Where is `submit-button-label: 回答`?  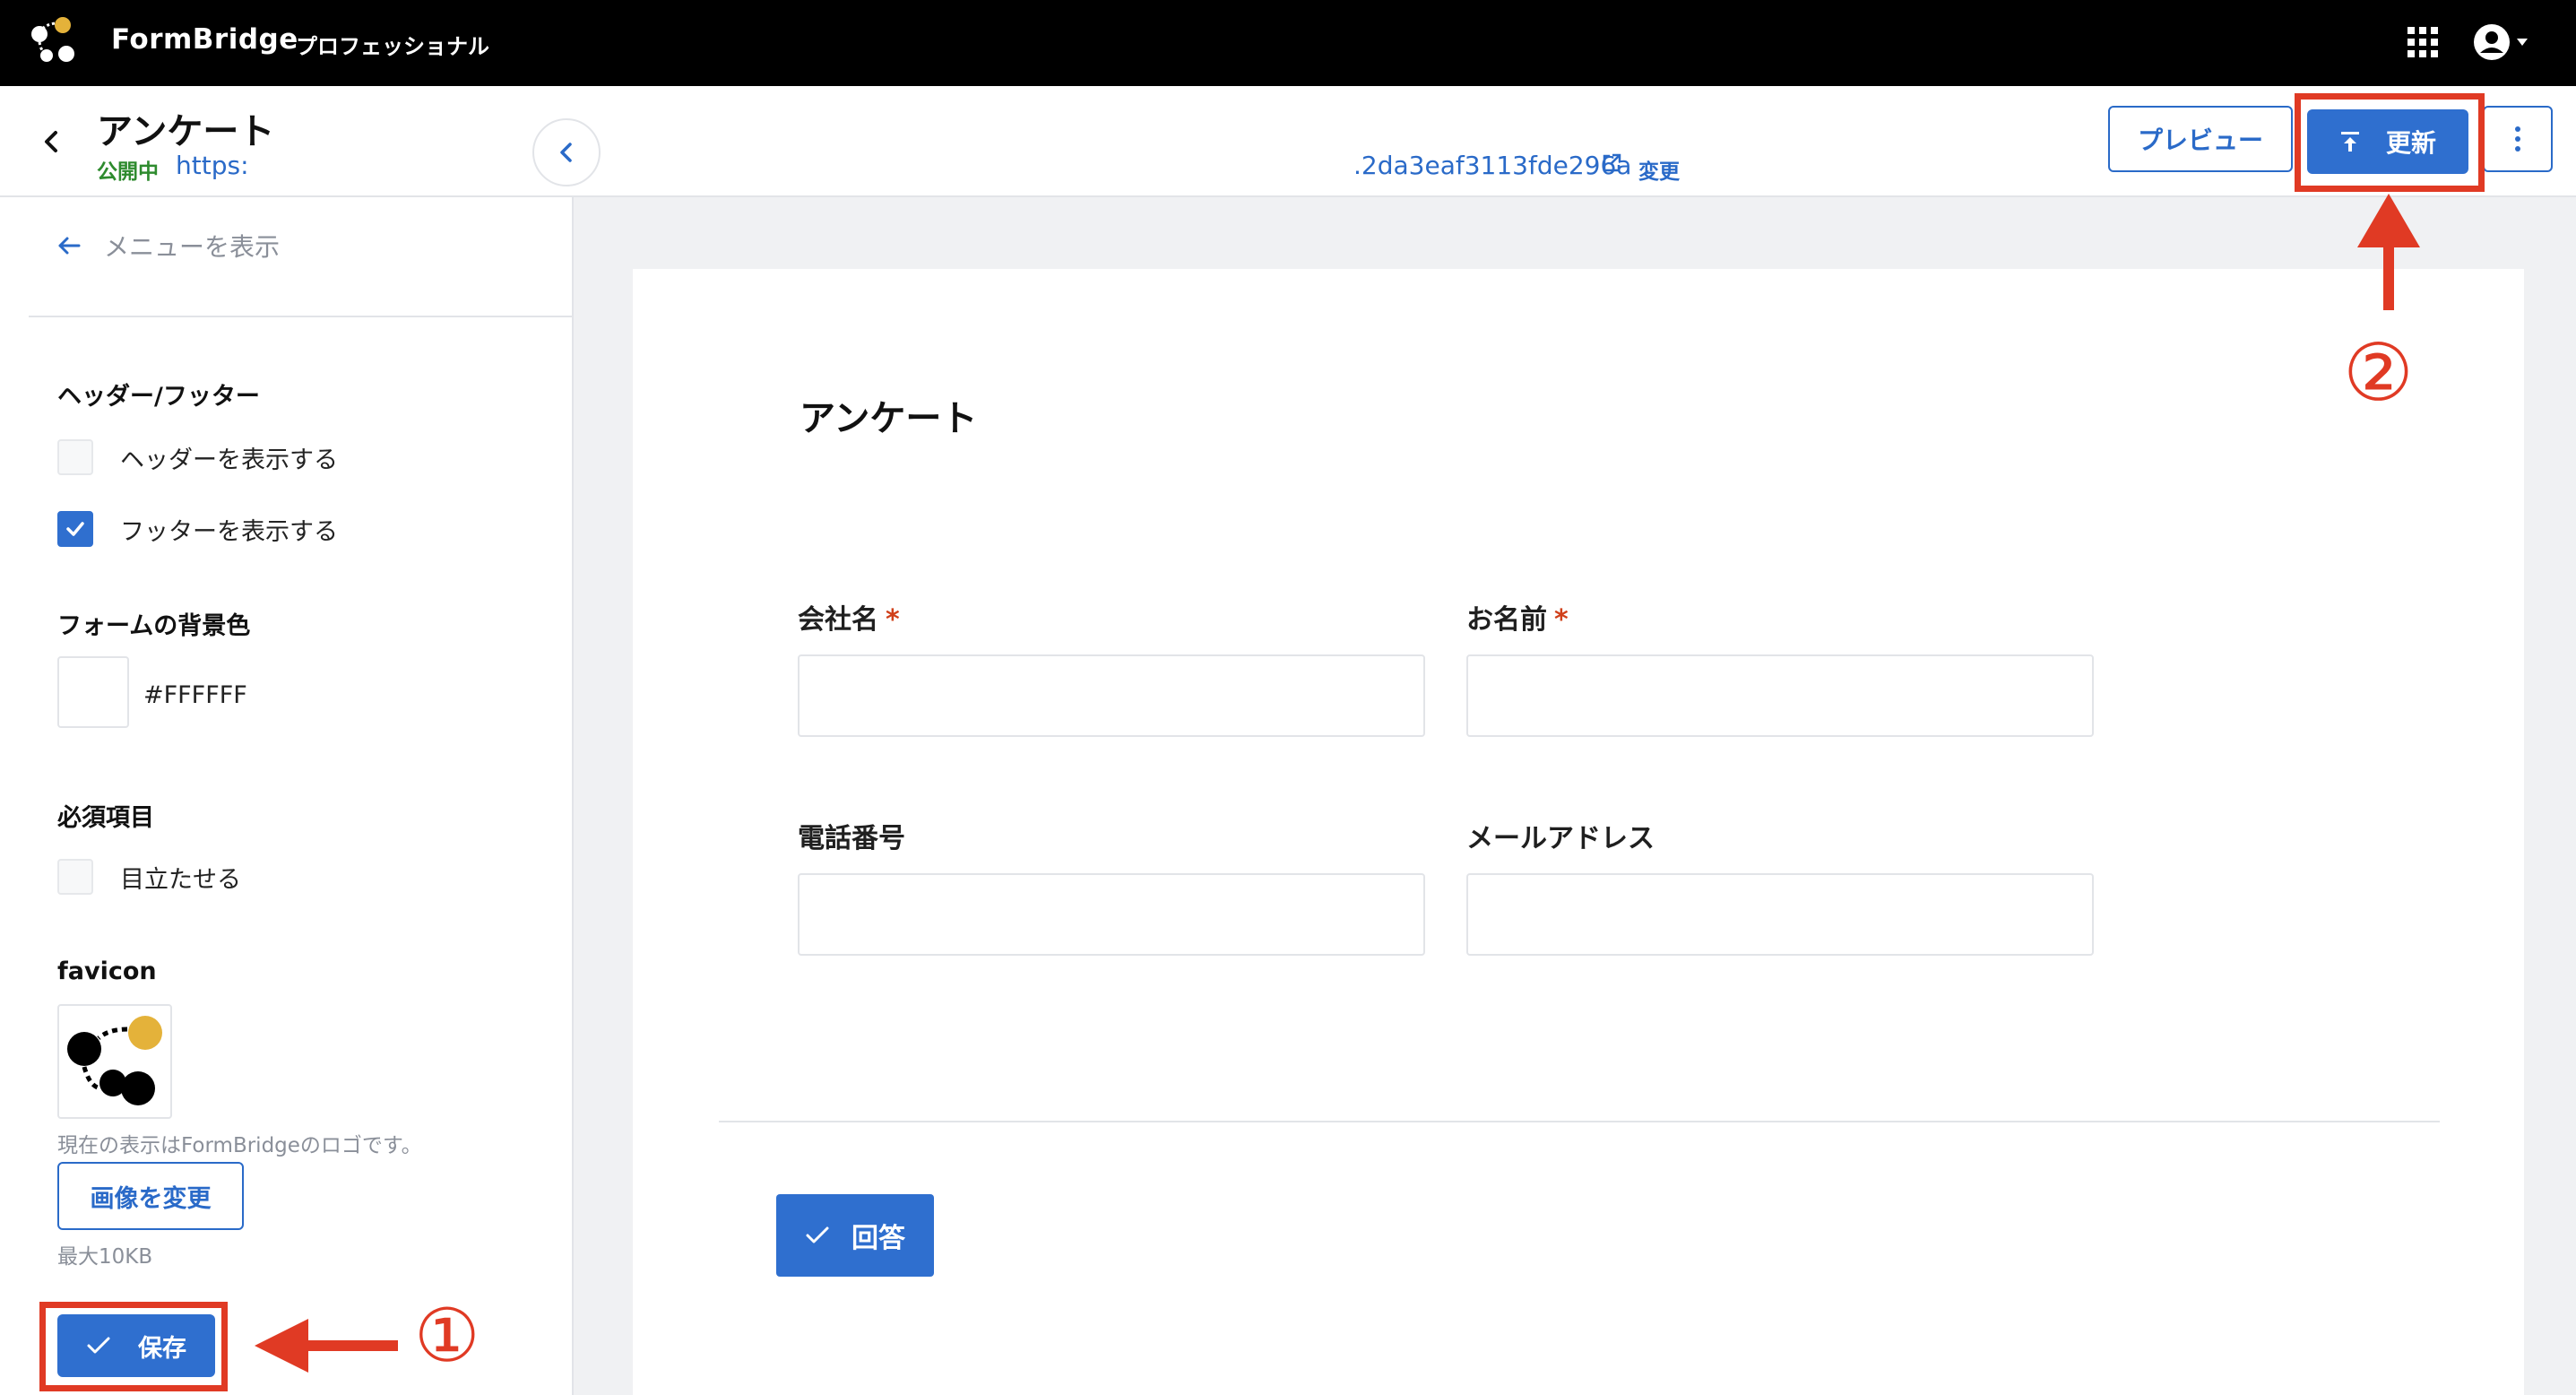
submit-button-label: 回答 is located at coordinates (878, 1238).